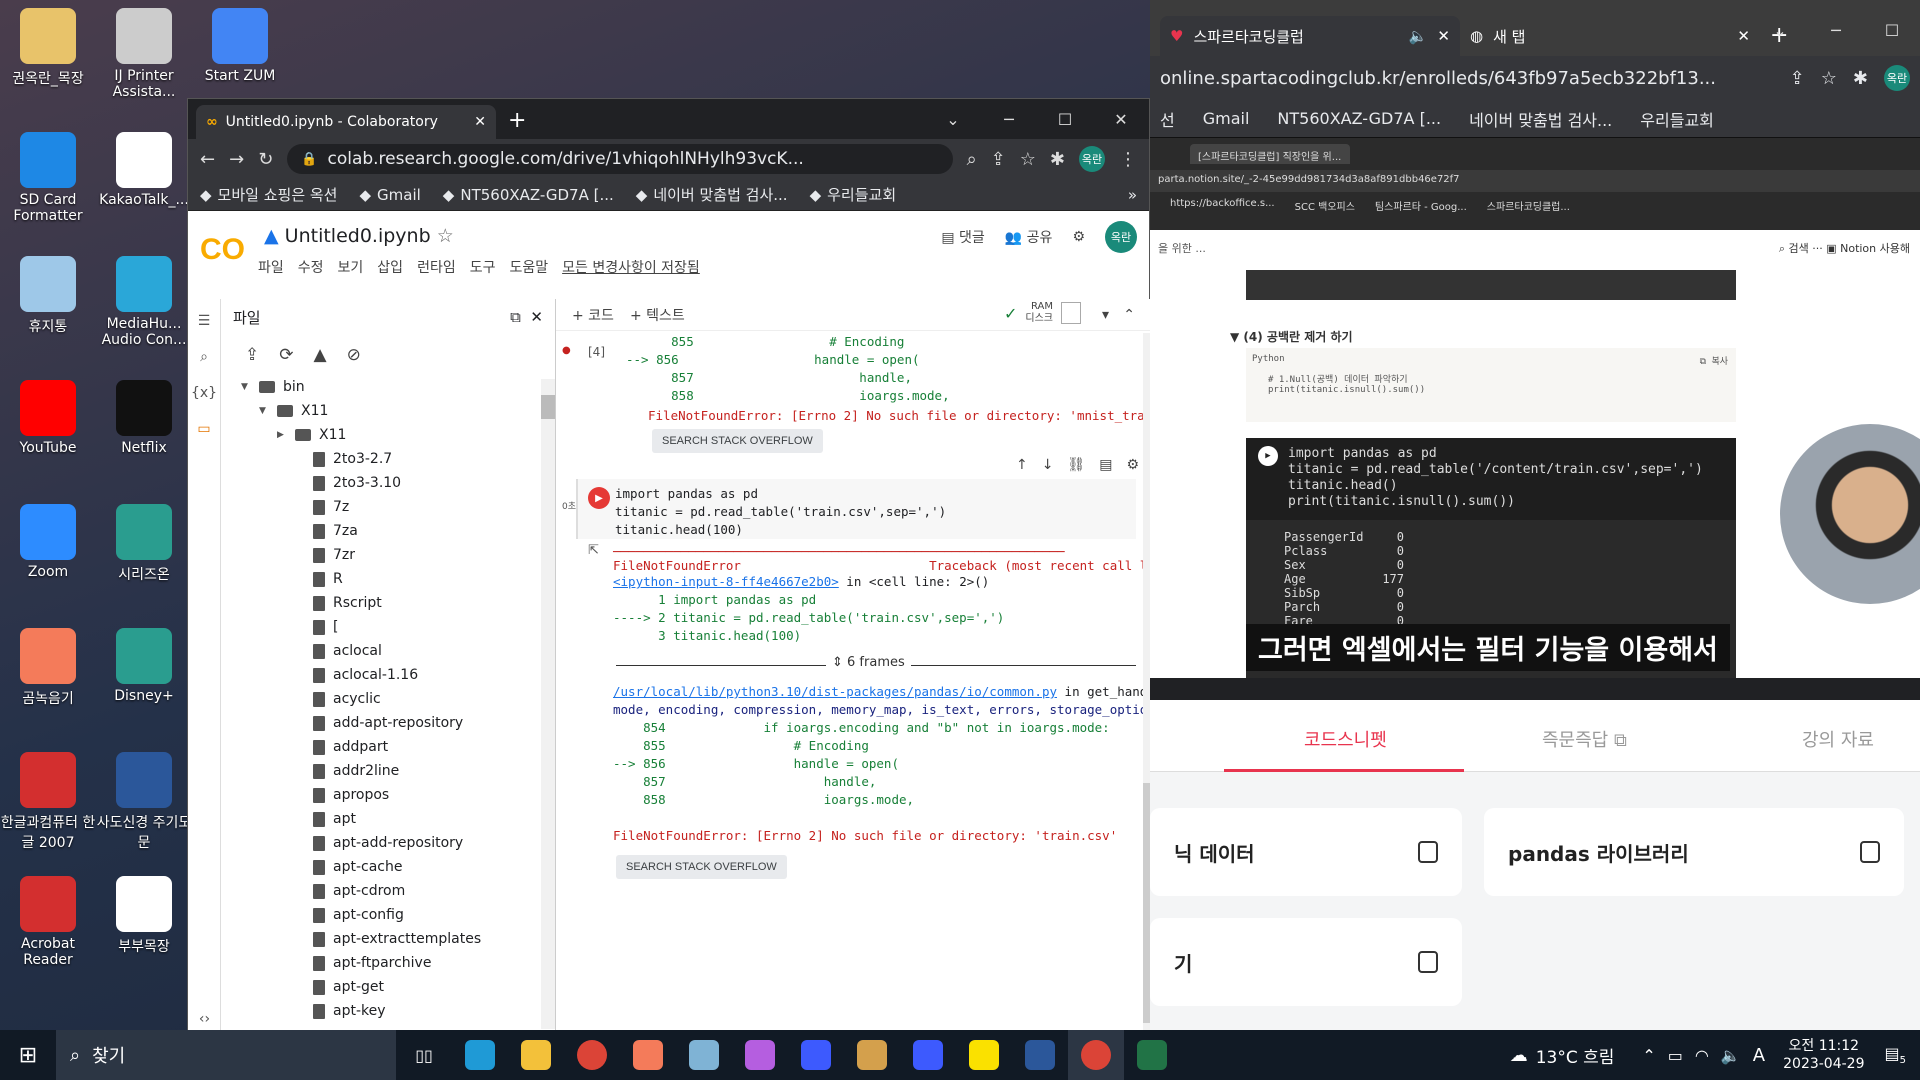 The height and width of the screenshot is (1080, 1920). I want to click on cell-settings-icon: ⚙, so click(1132, 465).